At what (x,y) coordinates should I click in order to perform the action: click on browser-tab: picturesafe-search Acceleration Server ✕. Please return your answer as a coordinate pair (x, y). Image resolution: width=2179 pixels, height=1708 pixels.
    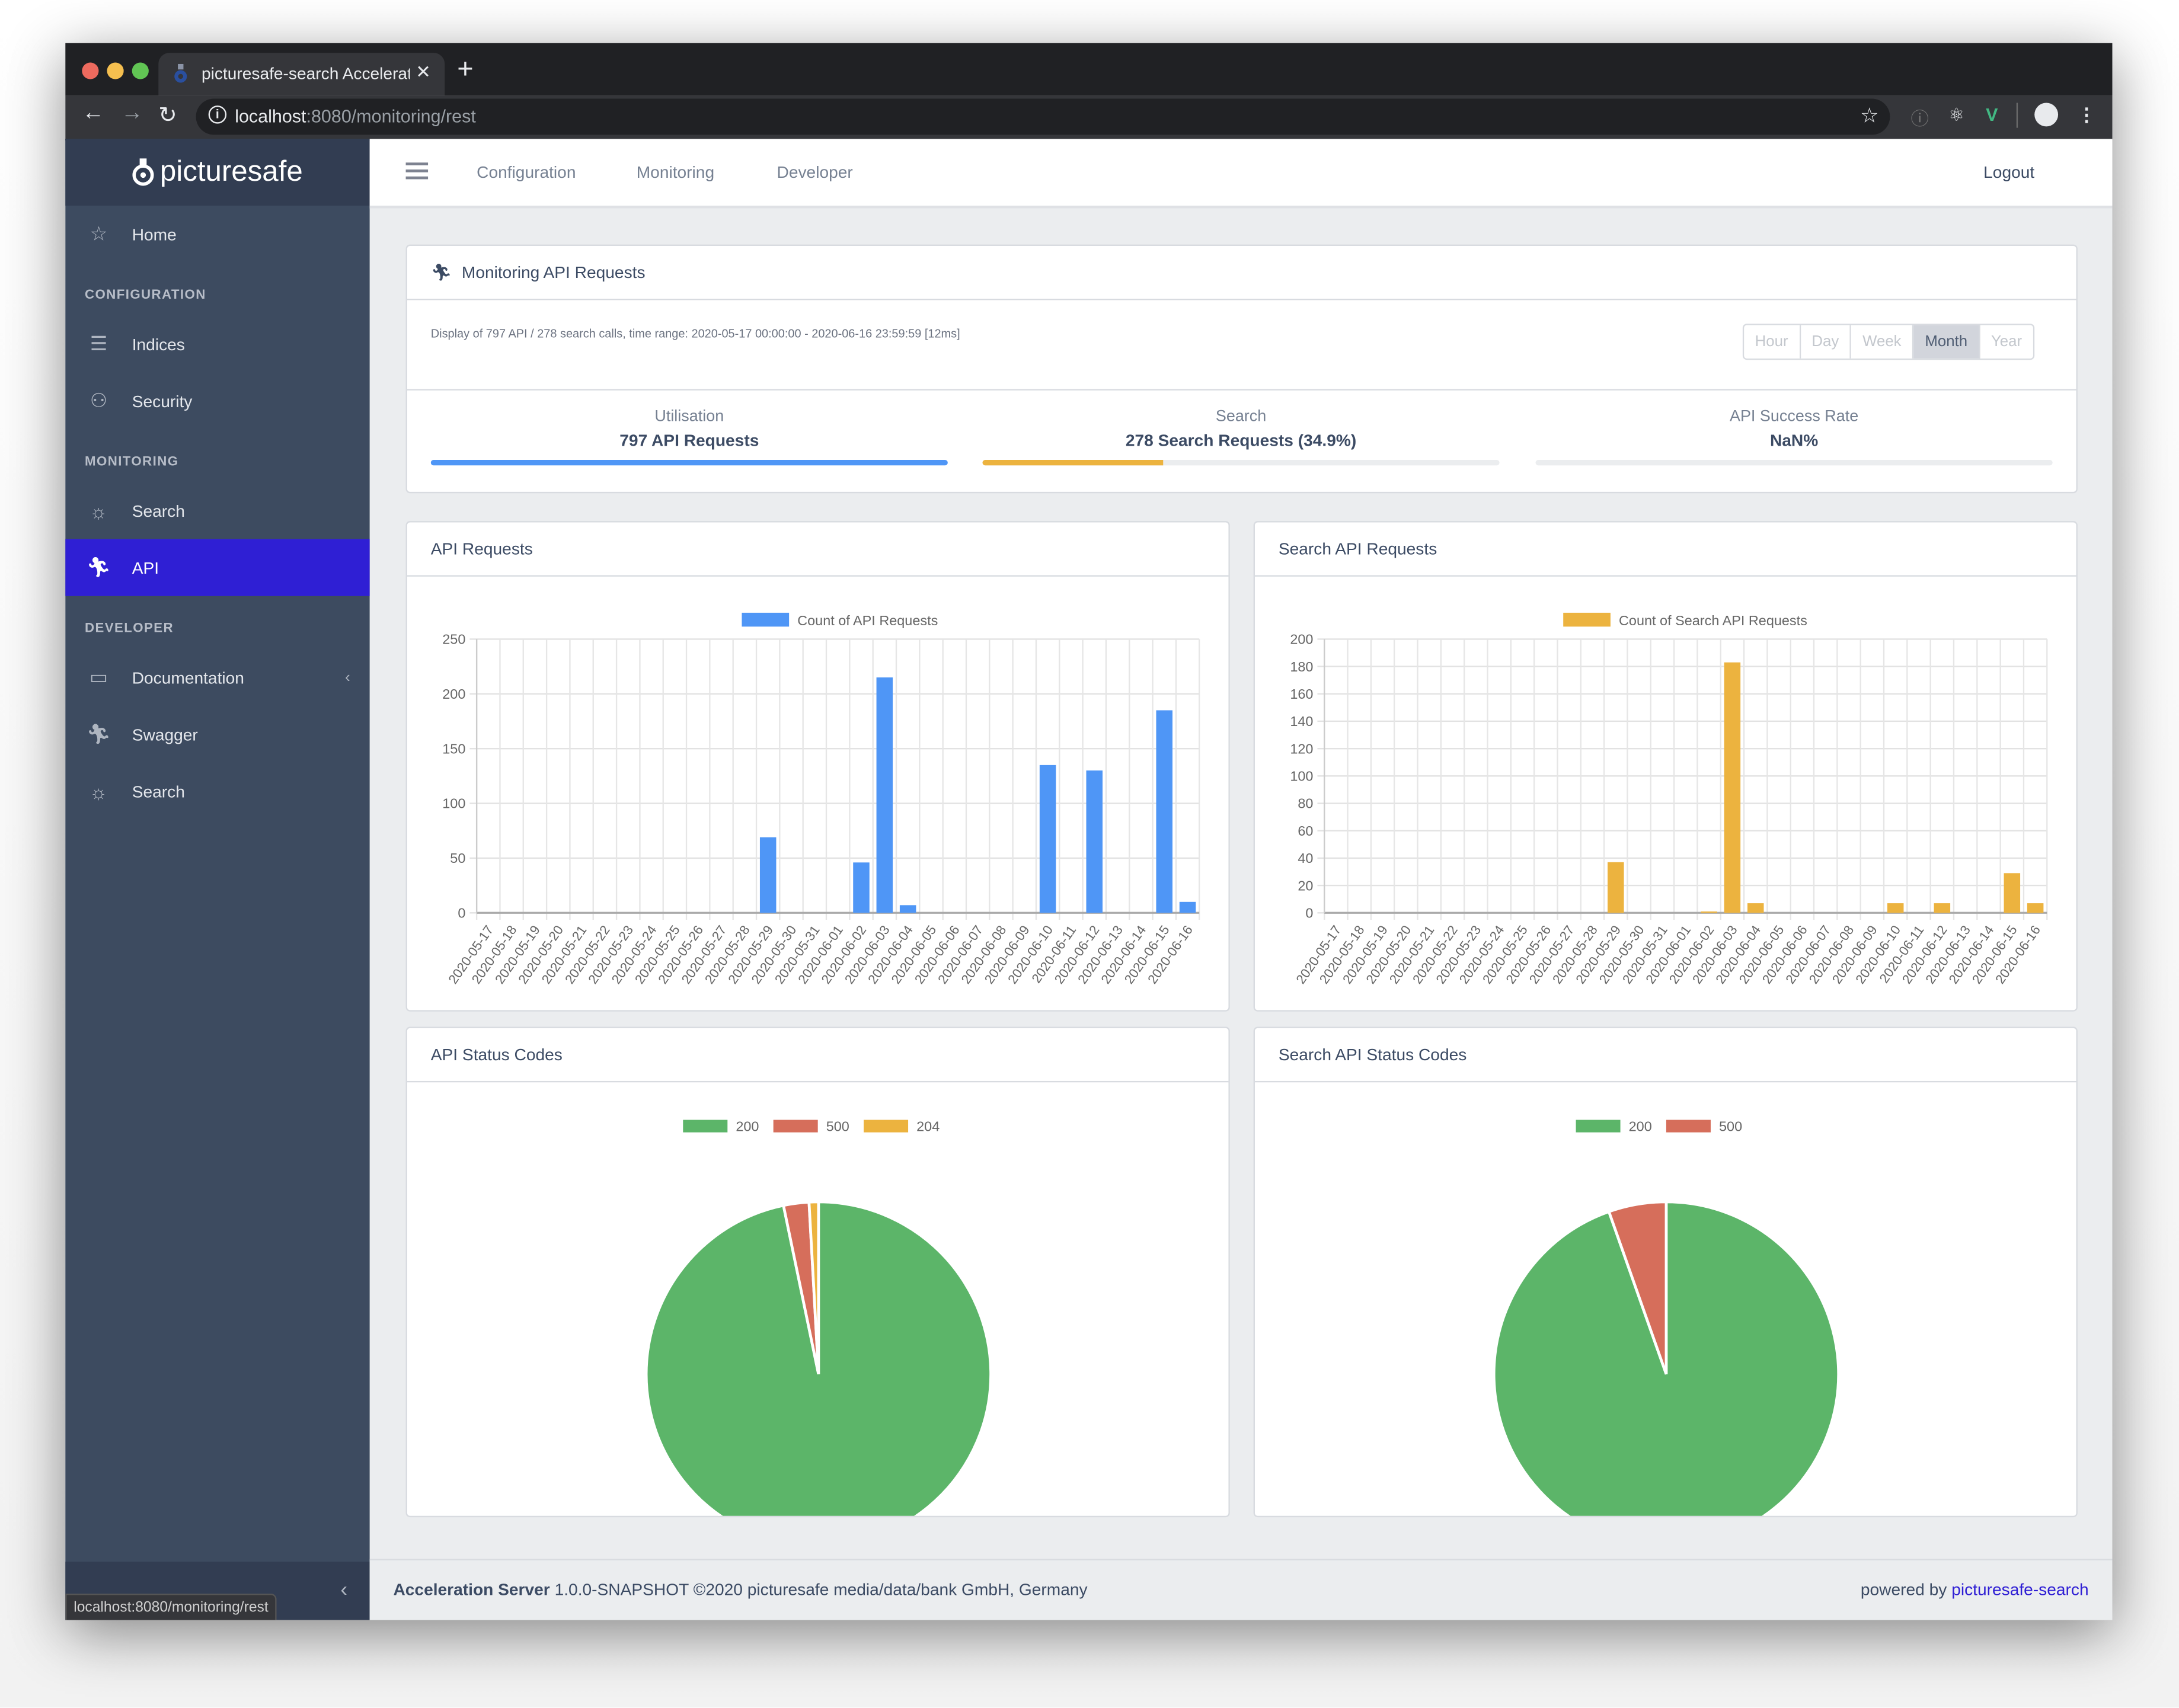
    Looking at the image, I should click on (301, 74).